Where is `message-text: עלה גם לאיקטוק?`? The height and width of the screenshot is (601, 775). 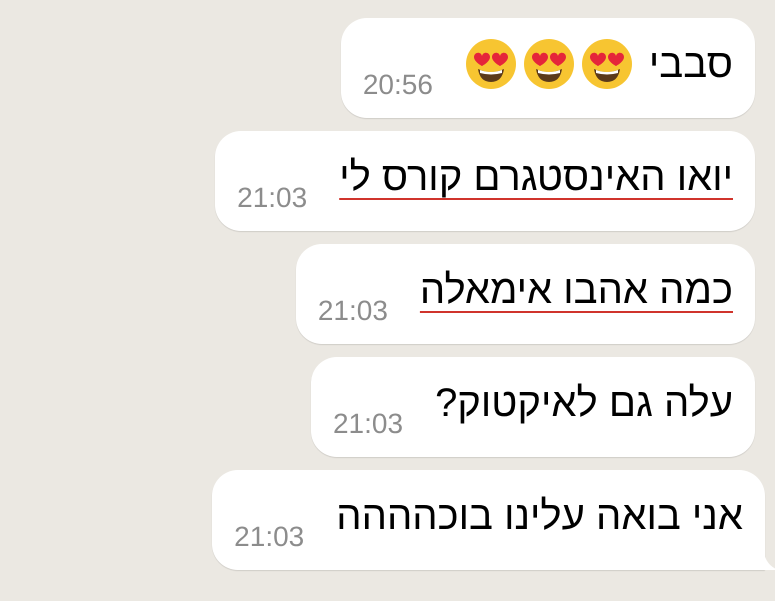 message-text: עלה גם לאיקטוק? is located at coordinates (584, 403).